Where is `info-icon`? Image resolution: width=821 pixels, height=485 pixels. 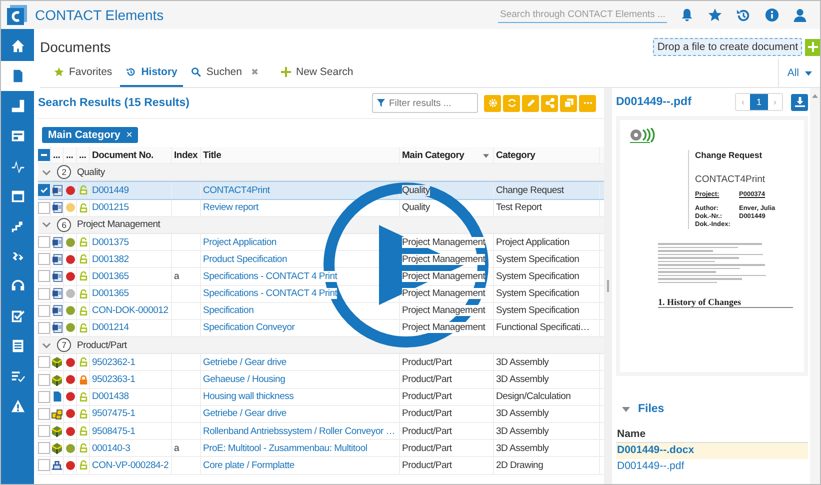 info-icon is located at coordinates (772, 15).